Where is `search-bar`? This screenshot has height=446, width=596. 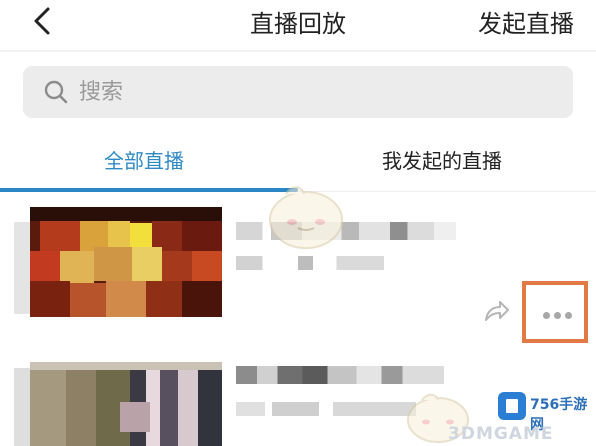 search-bar is located at coordinates (298, 92).